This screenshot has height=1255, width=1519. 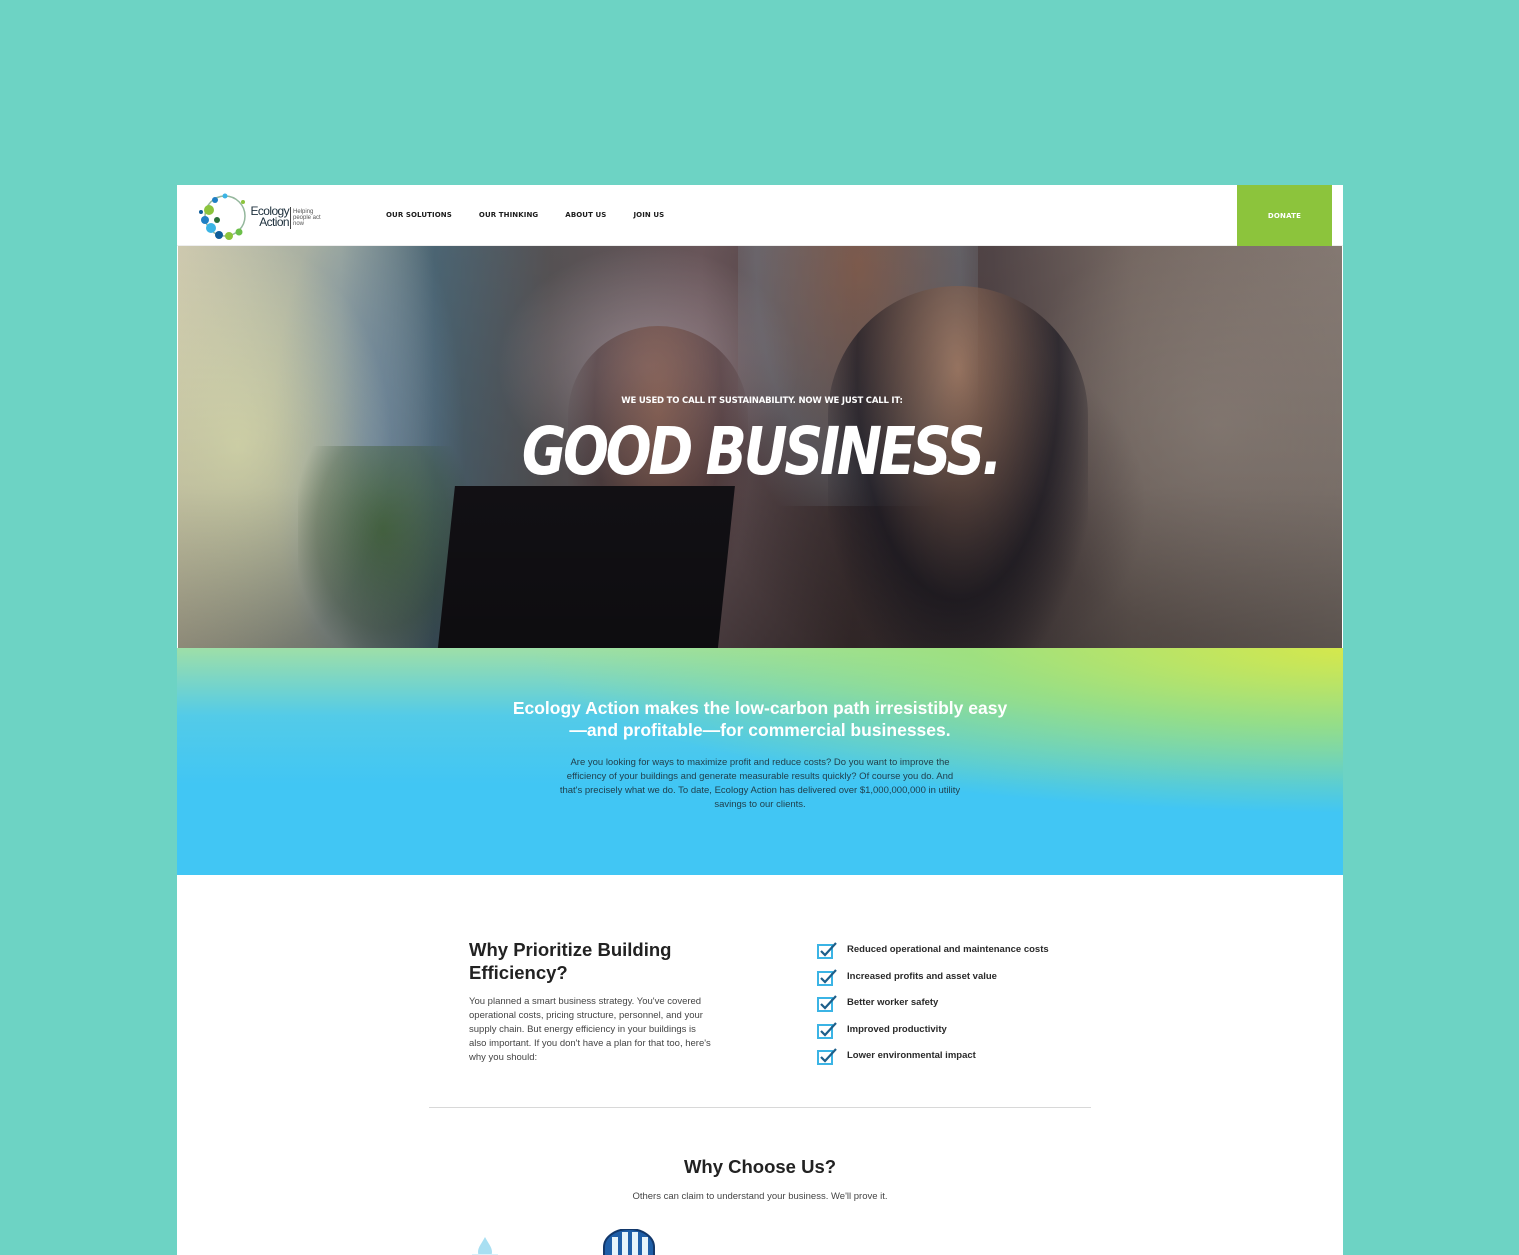 I want to click on donate-button: DONATE, so click(x=1284, y=215).